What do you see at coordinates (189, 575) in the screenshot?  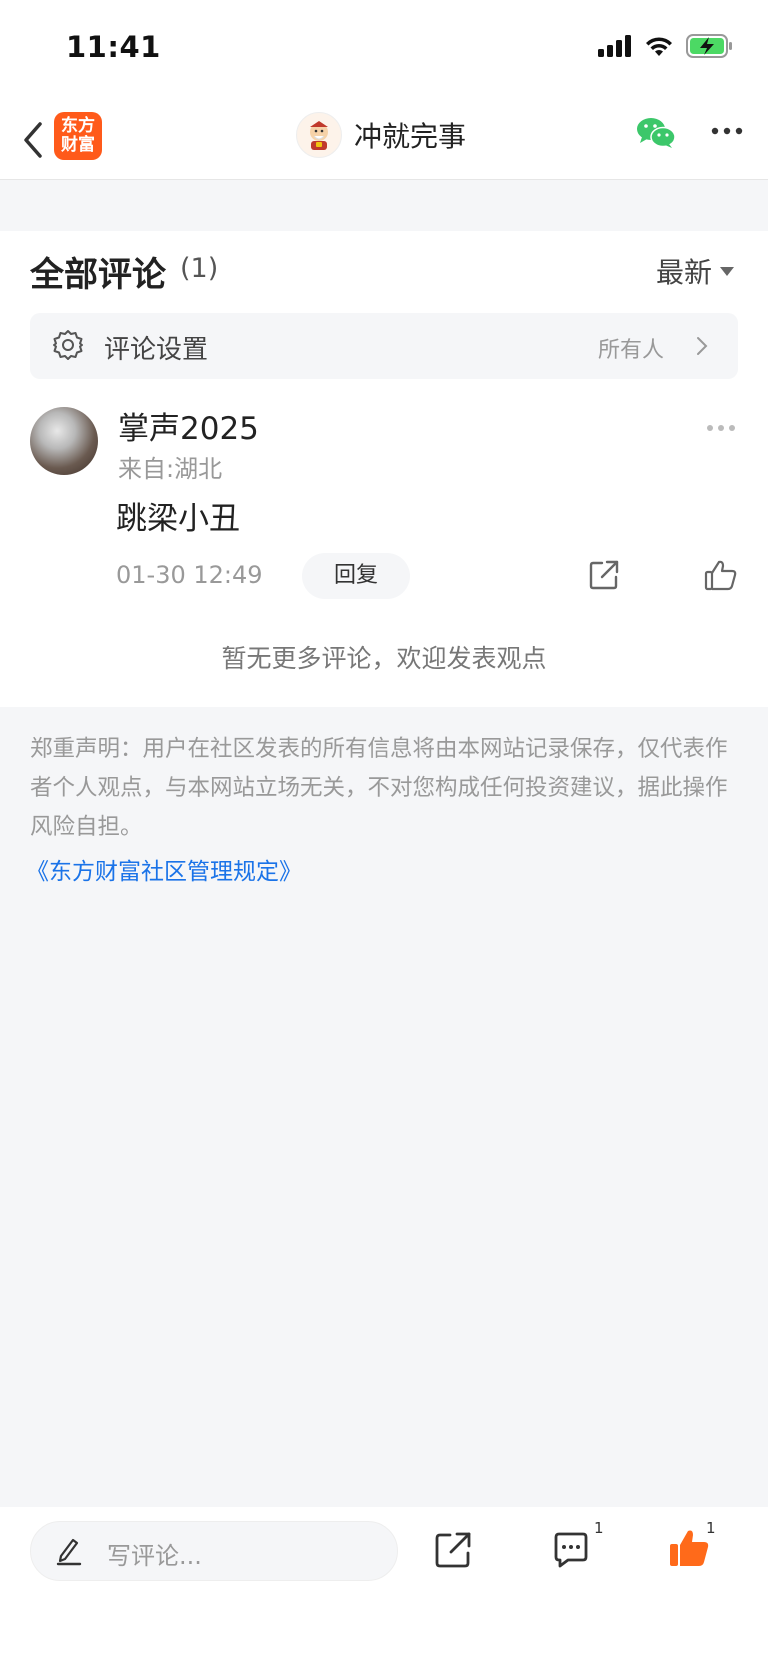 I see `comment-time: 01-30 12:49` at bounding box center [189, 575].